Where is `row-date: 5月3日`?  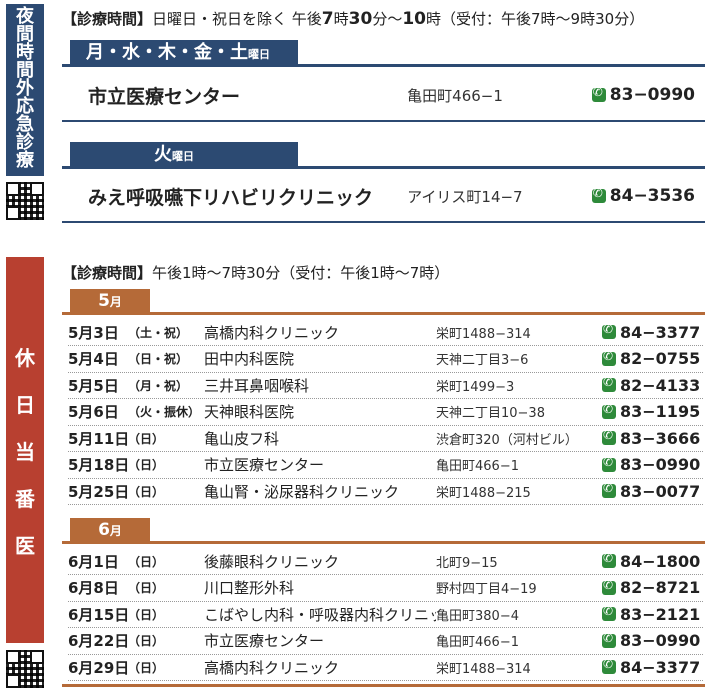 row-date: 5月3日 is located at coordinates (93, 332).